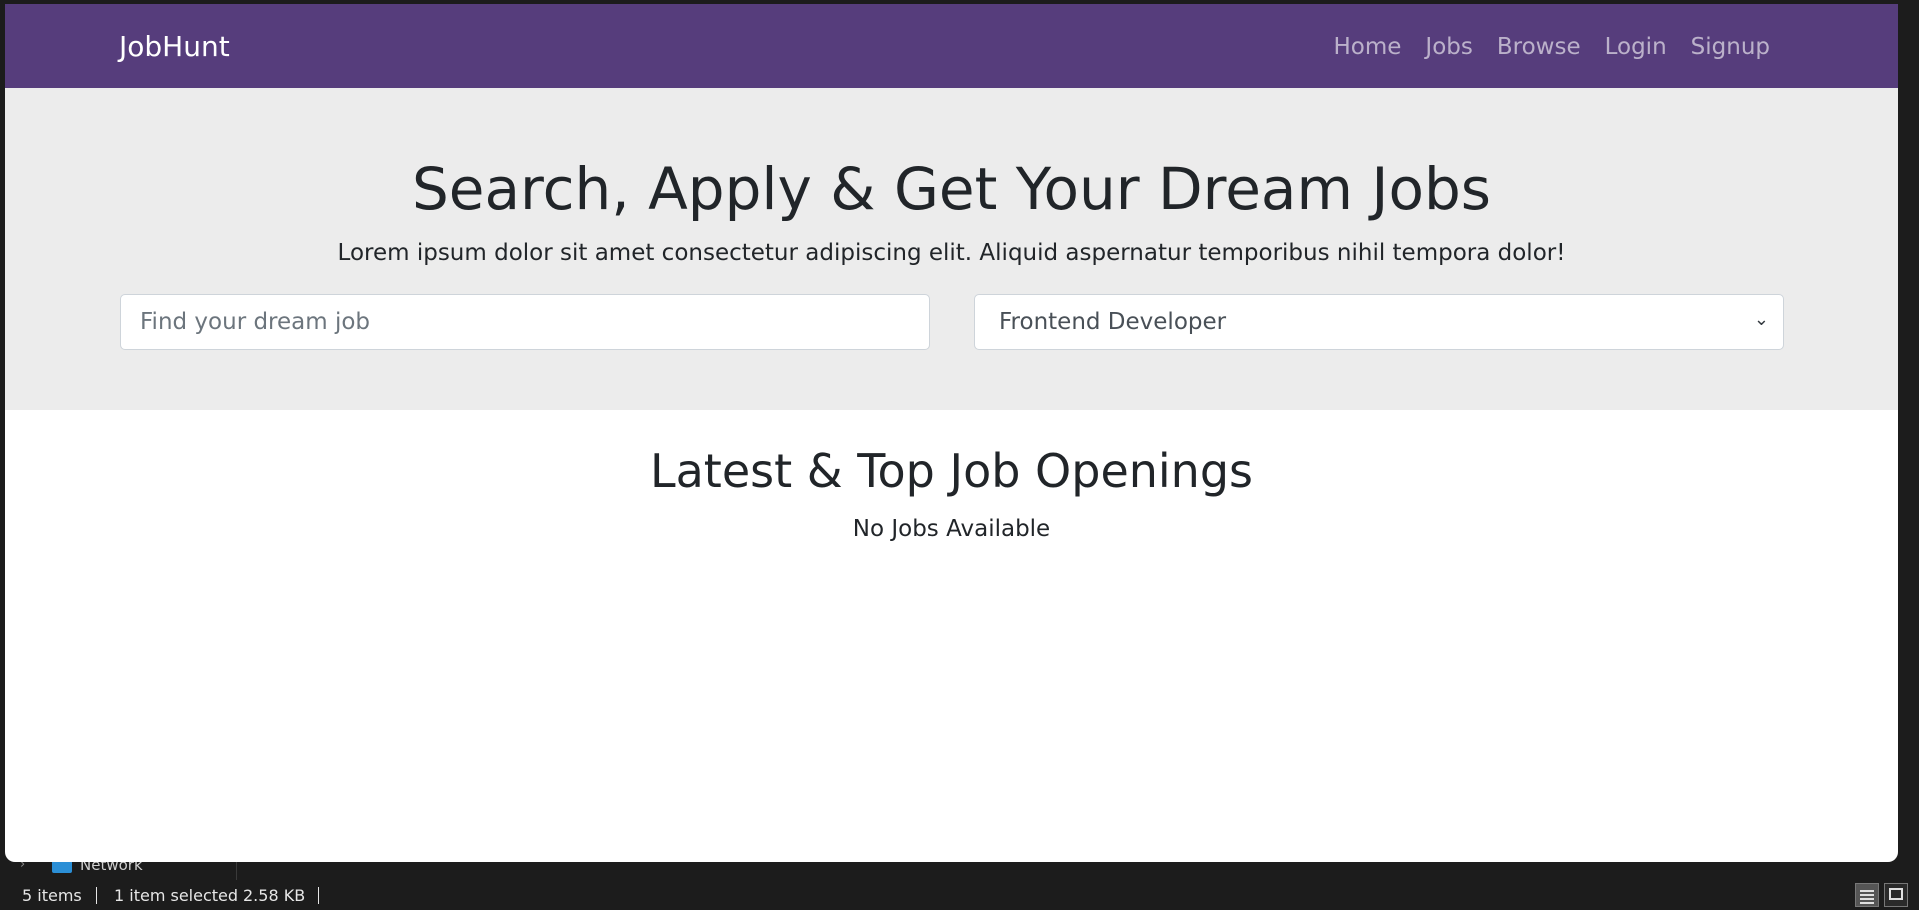 The height and width of the screenshot is (910, 1919). I want to click on details-view-icon, so click(1867, 895).